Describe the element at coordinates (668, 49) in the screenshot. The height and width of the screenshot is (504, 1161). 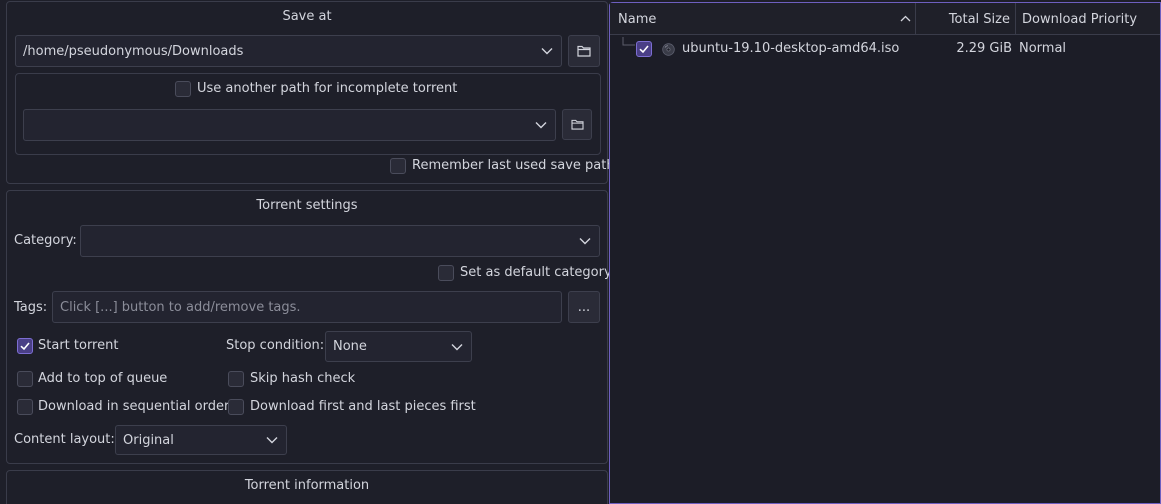
I see `disc-image-icon` at that location.